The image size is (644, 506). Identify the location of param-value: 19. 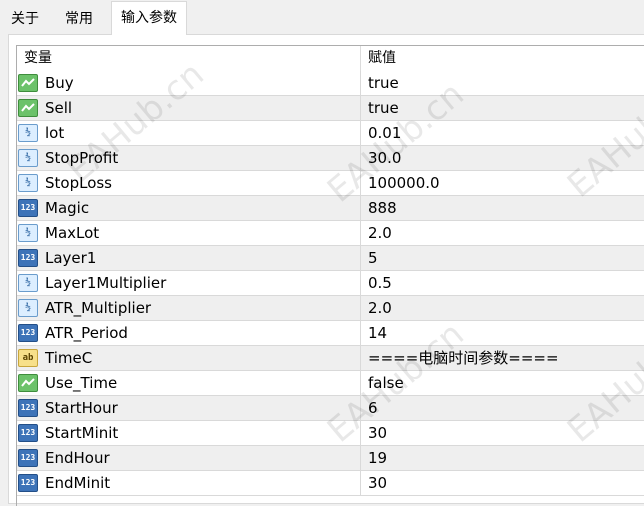
(377, 458).